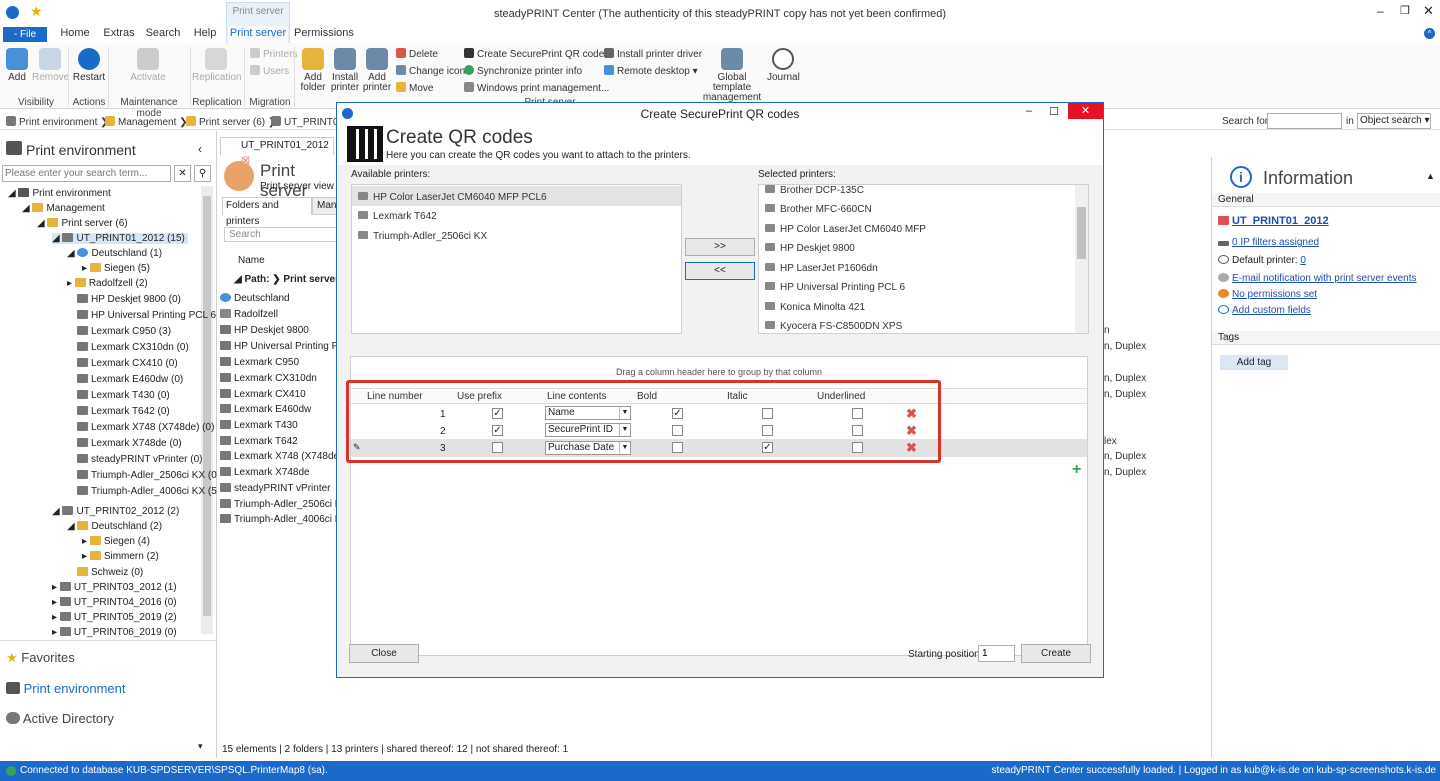  What do you see at coordinates (313, 70) in the screenshot?
I see `add-folder-button: Add folder` at bounding box center [313, 70].